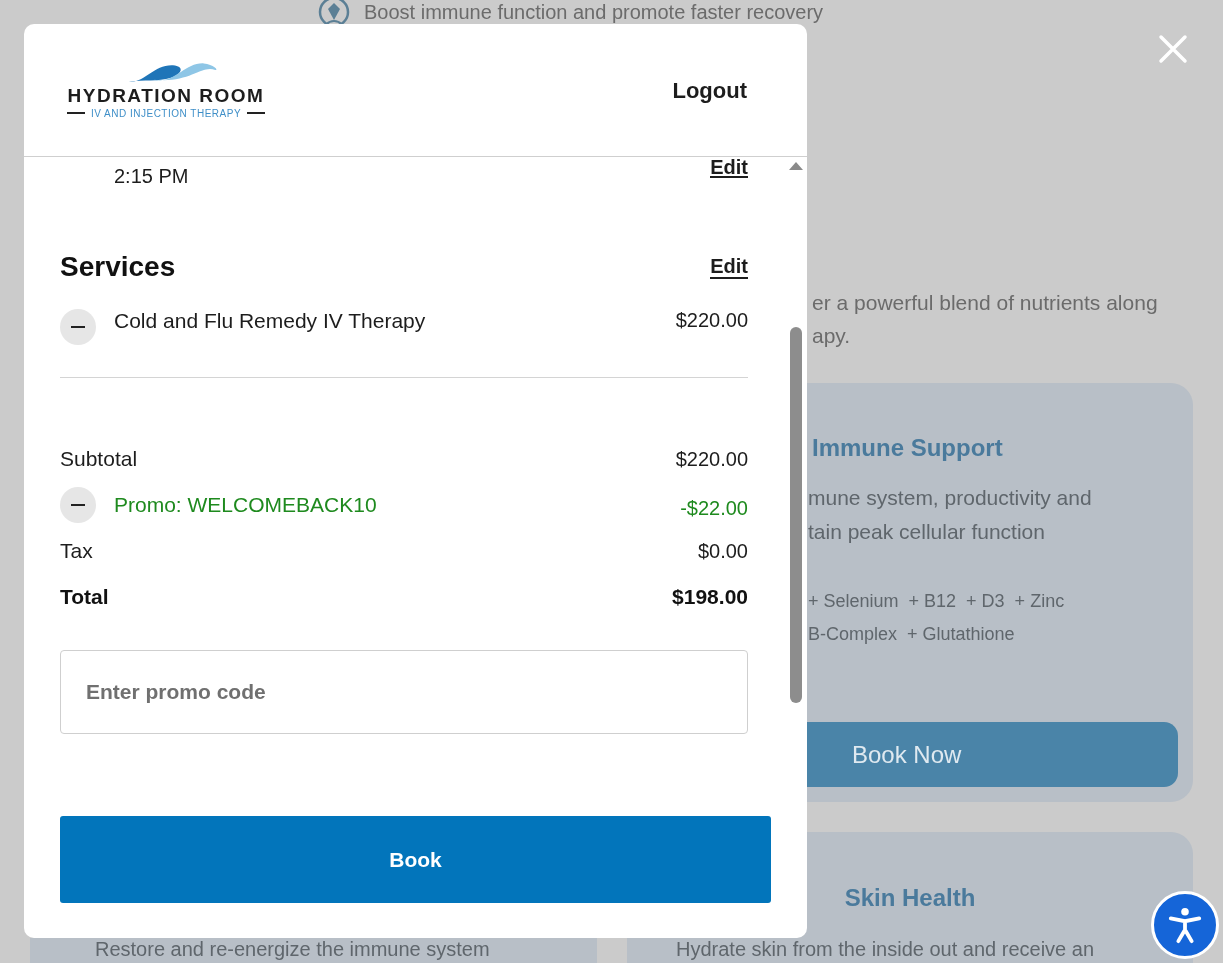 The height and width of the screenshot is (963, 1223). Describe the element at coordinates (1185, 925) in the screenshot. I see `accessibility-icon` at that location.